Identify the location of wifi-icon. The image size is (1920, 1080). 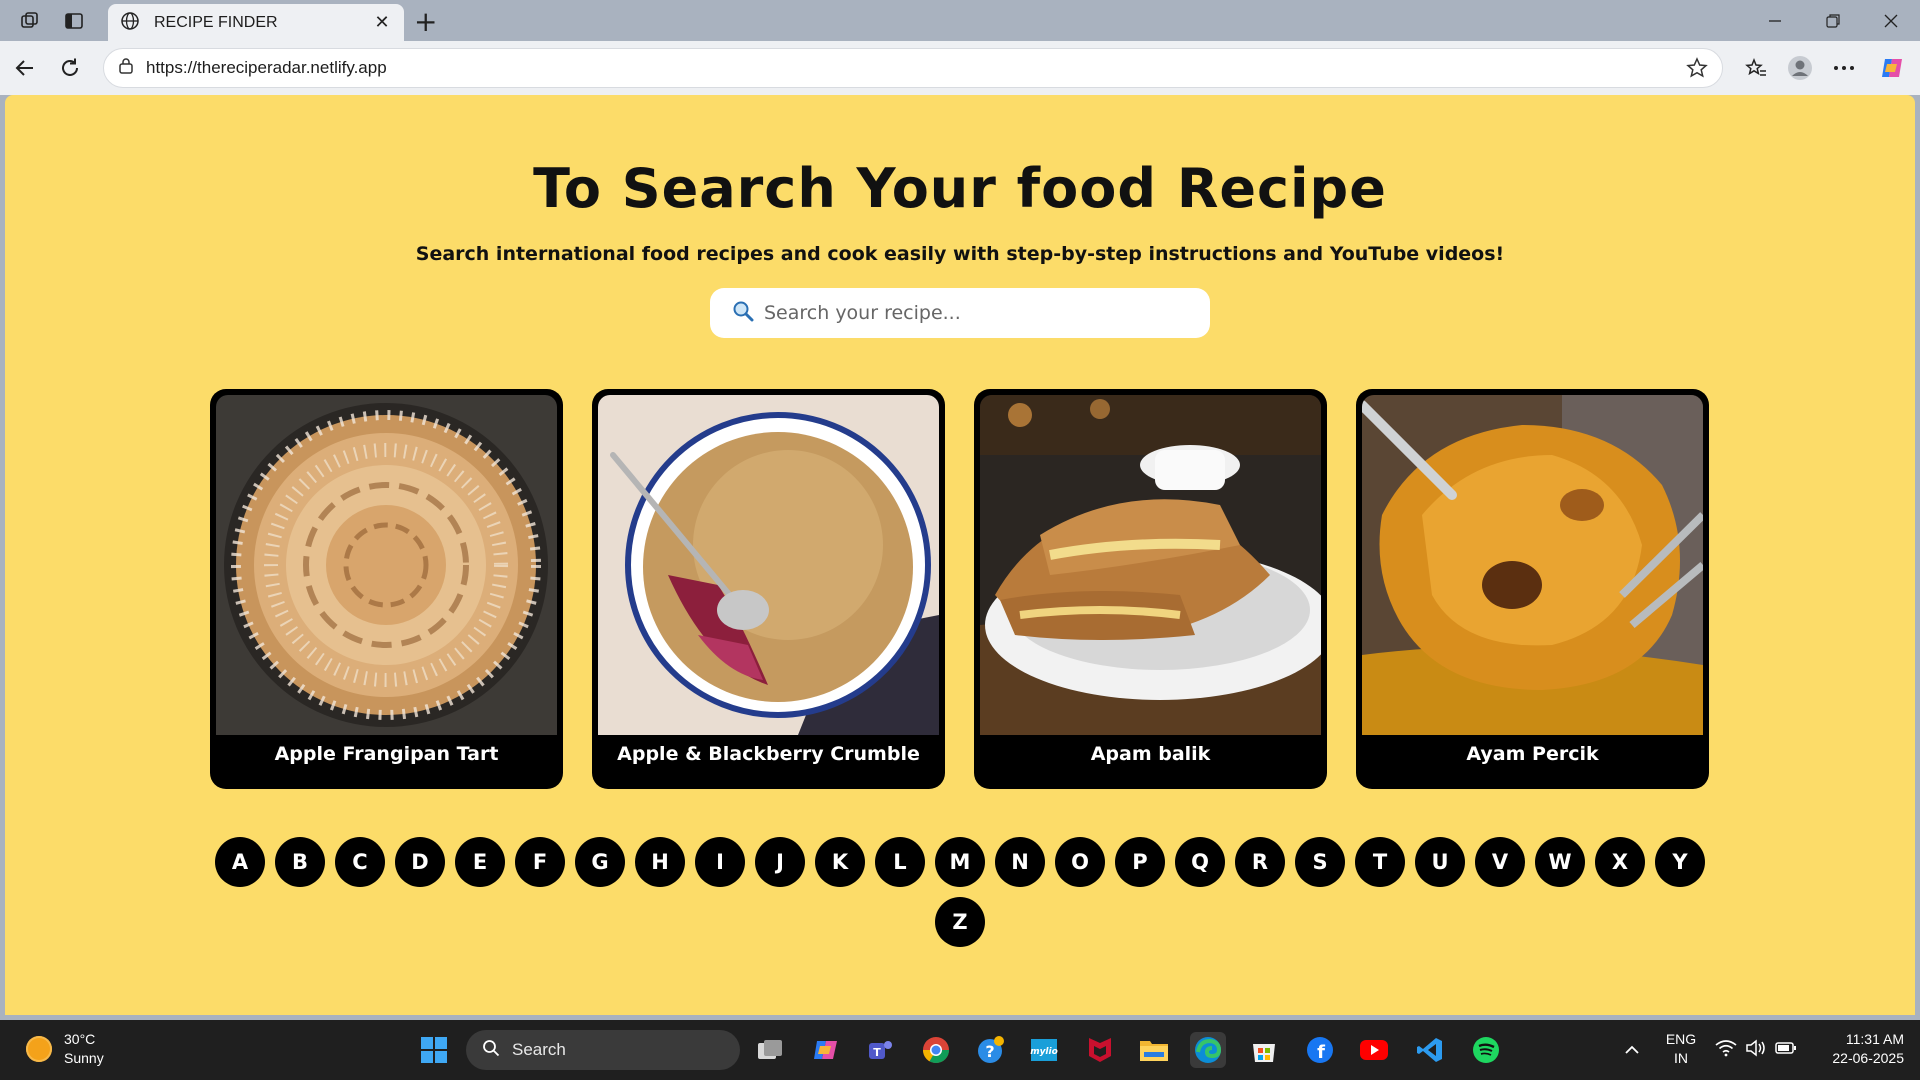
(1726, 1050).